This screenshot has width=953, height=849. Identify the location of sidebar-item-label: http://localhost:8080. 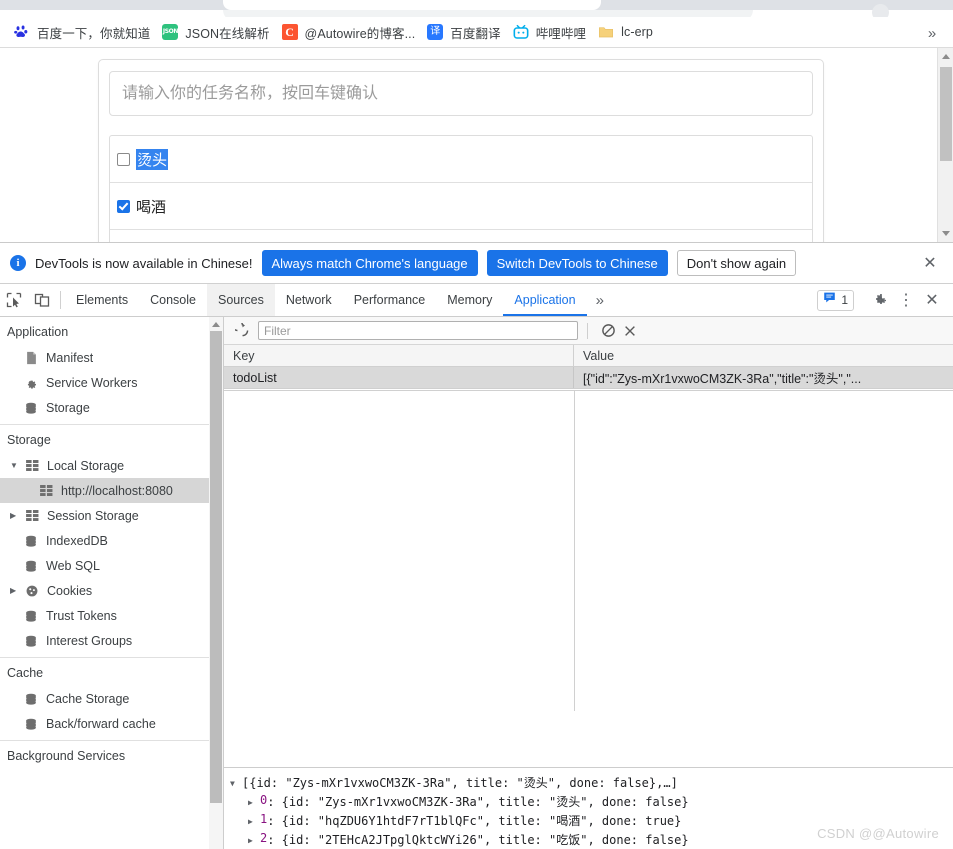
(117, 490).